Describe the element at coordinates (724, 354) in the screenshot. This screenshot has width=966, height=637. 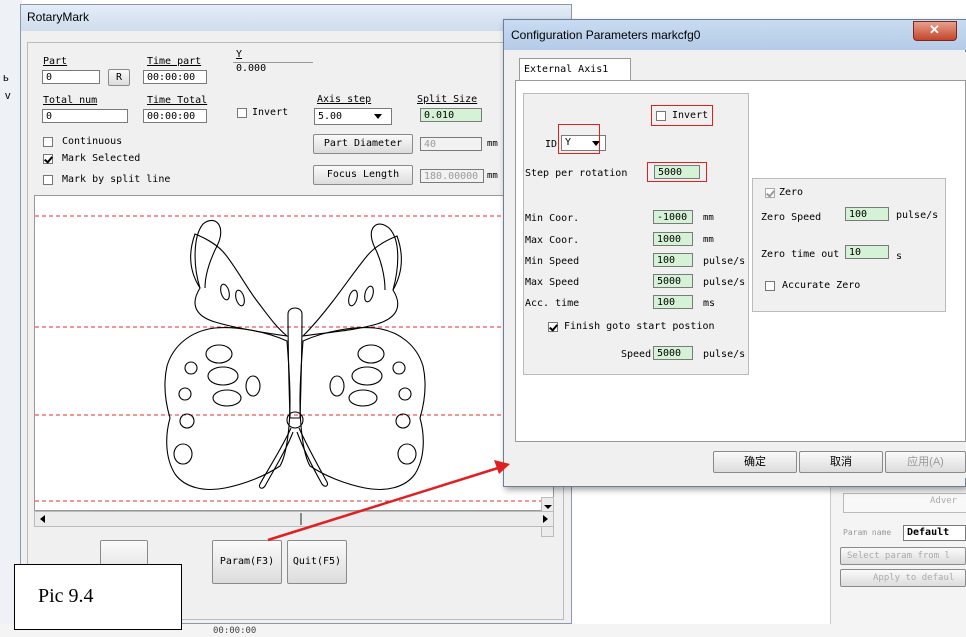
I see `speed-unit: pulse/s` at that location.